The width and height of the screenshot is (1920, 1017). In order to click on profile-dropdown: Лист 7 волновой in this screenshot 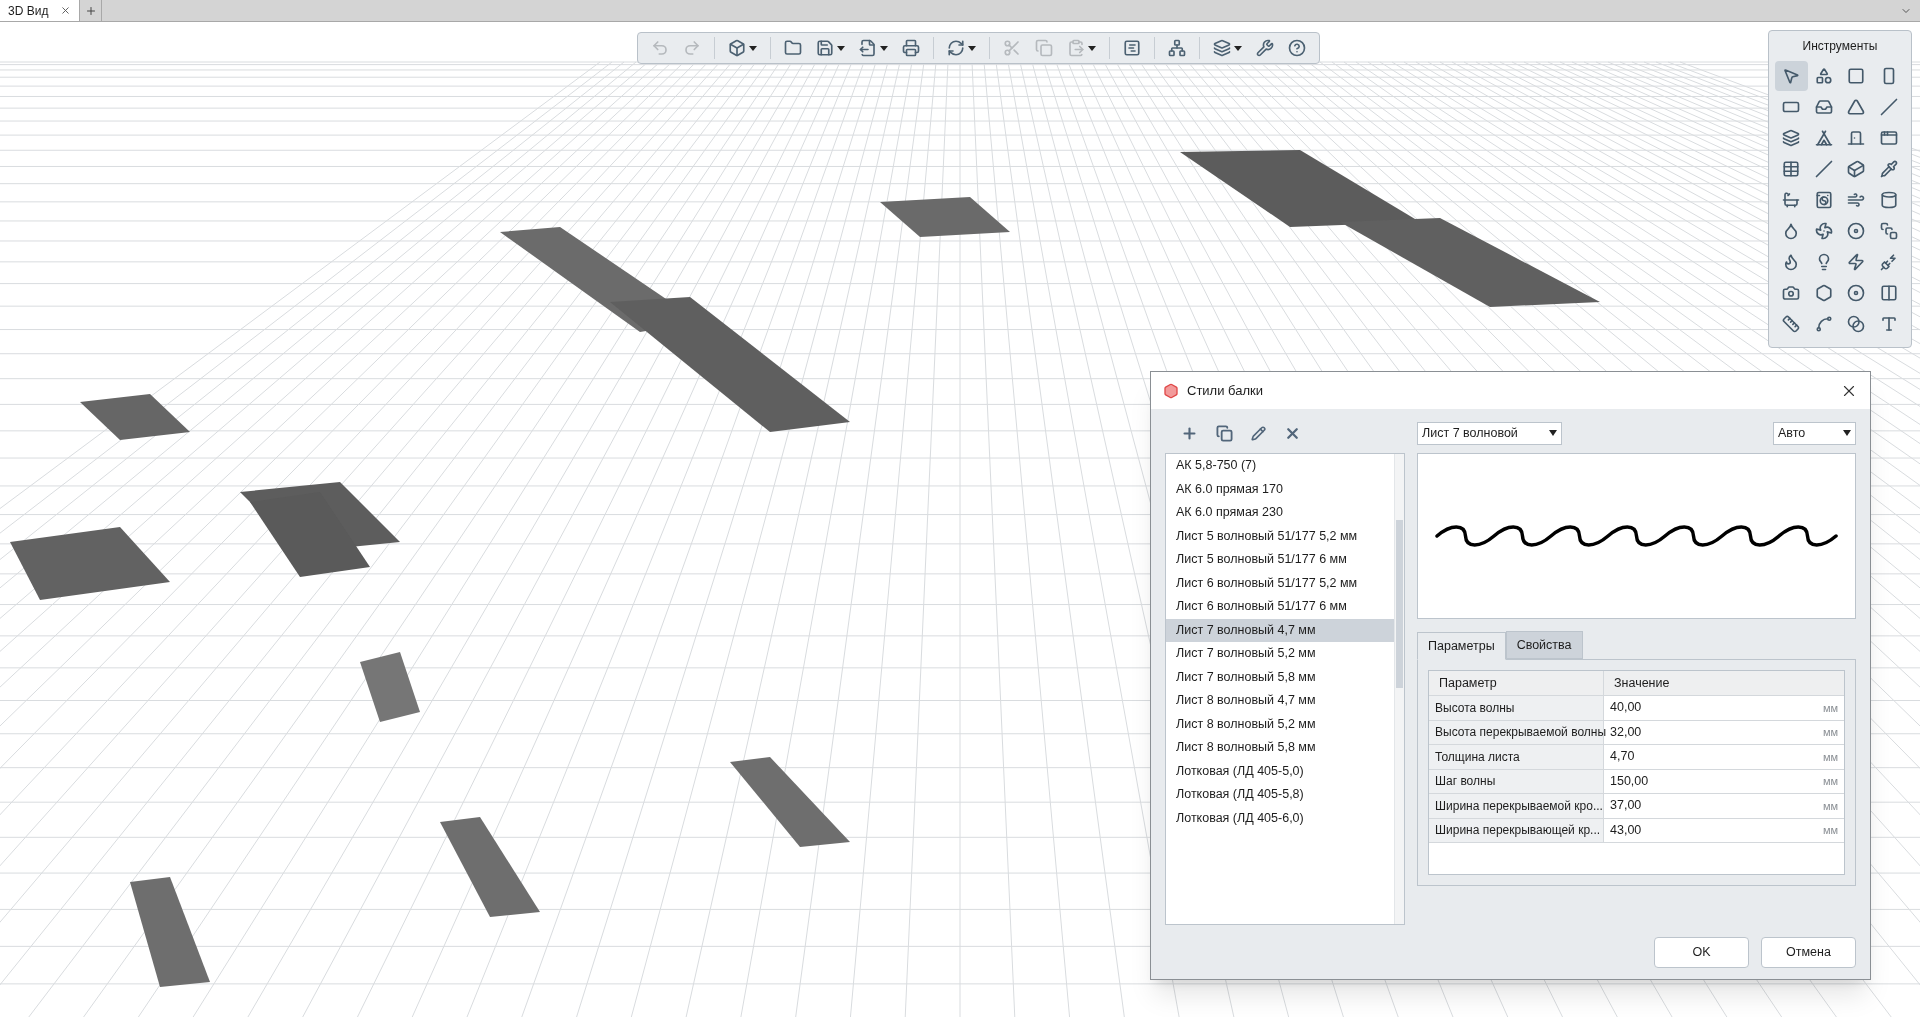, I will do `click(1489, 433)`.